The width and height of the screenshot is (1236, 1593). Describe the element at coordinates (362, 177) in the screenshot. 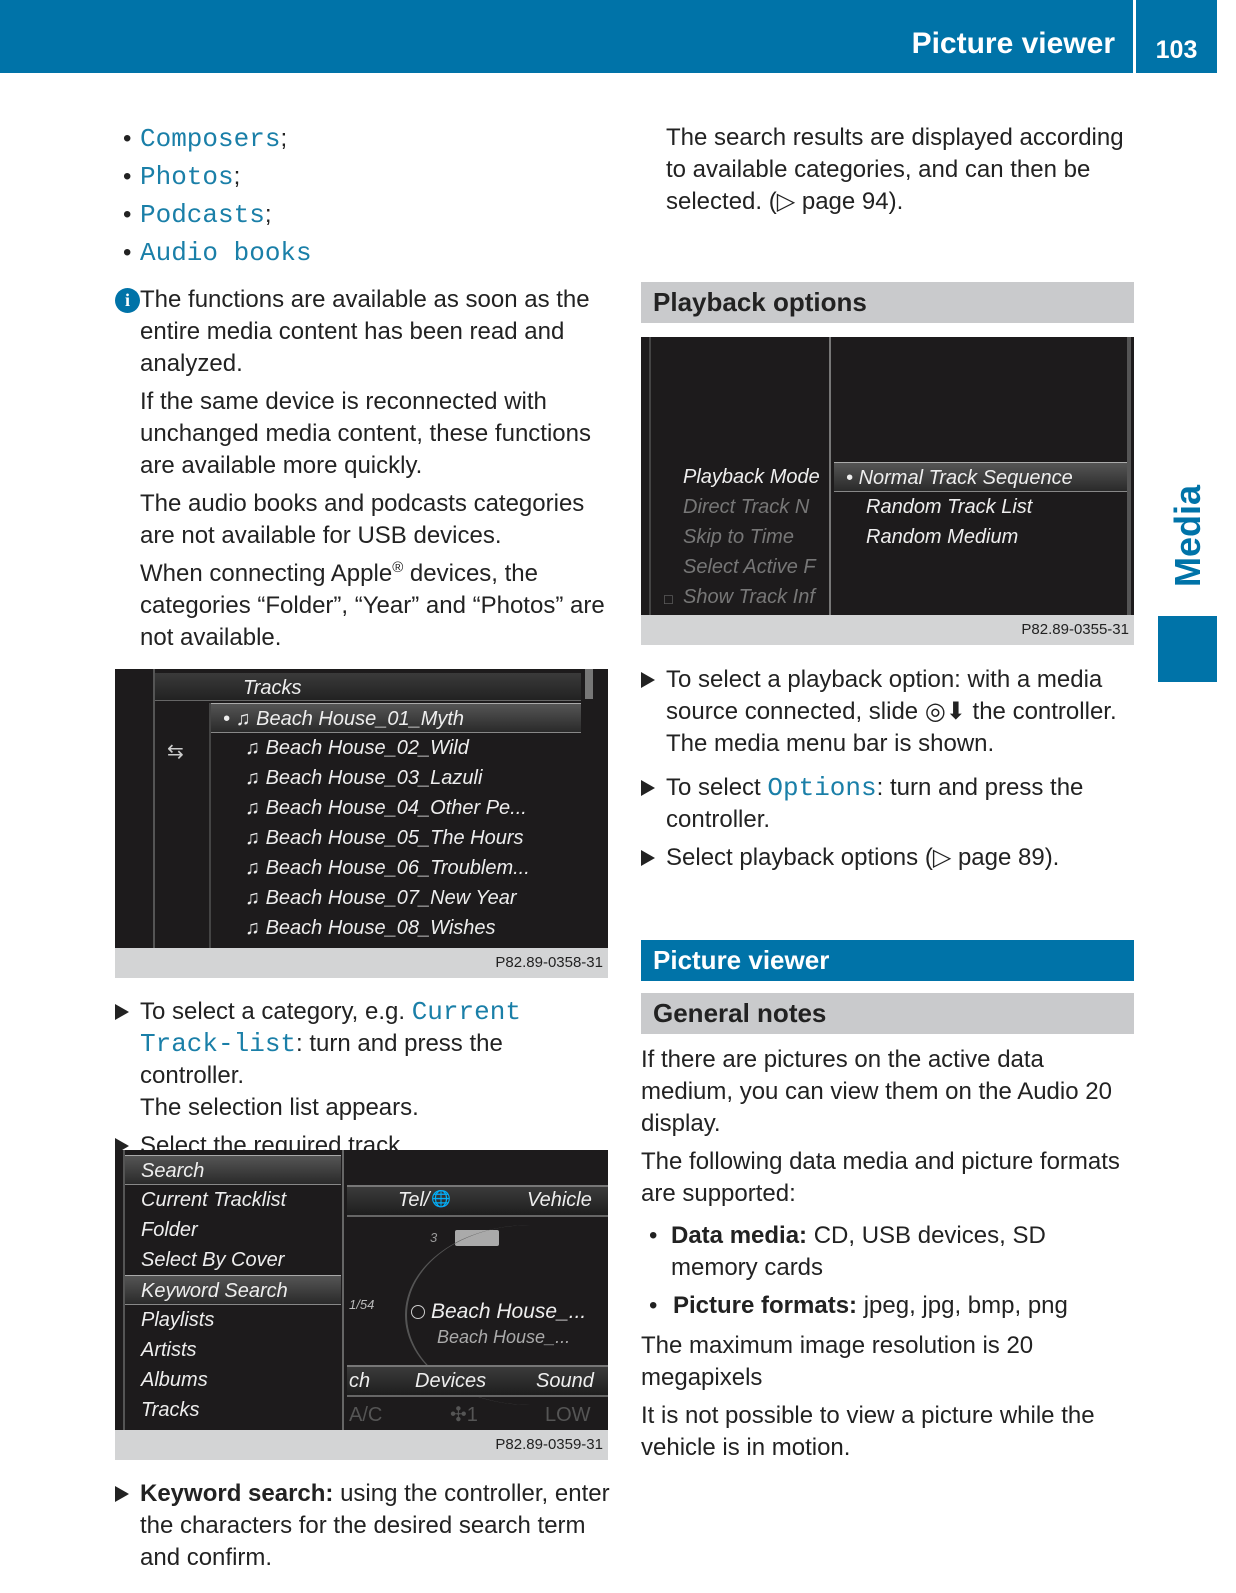

I see `list-item: Photos;` at that location.